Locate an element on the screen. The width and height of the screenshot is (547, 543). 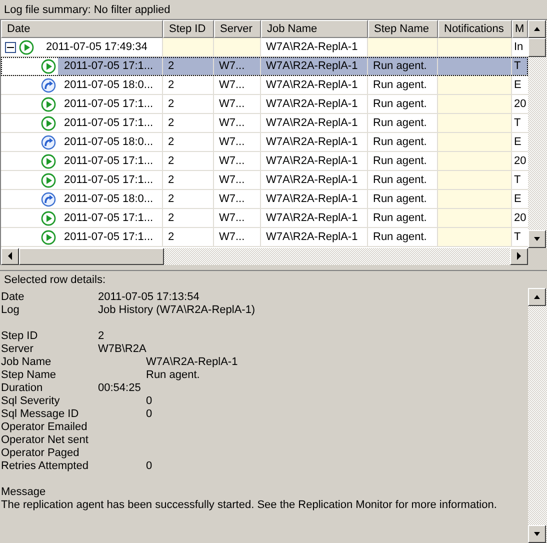
collapse-toggle is located at coordinates (10, 47).